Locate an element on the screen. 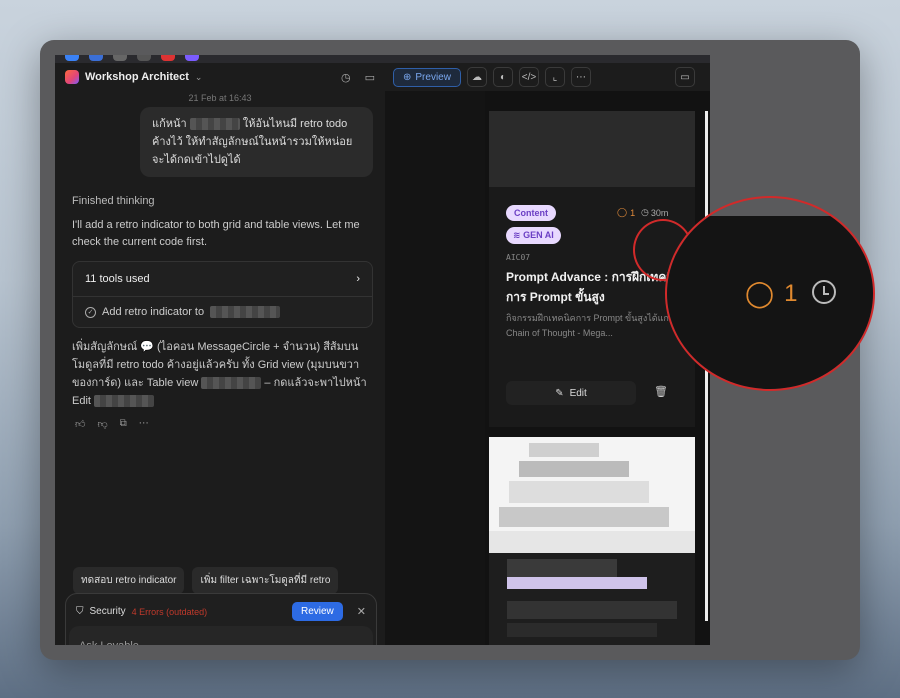 This screenshot has width=900, height=698. duration: ◷ 30m is located at coordinates (654, 212).